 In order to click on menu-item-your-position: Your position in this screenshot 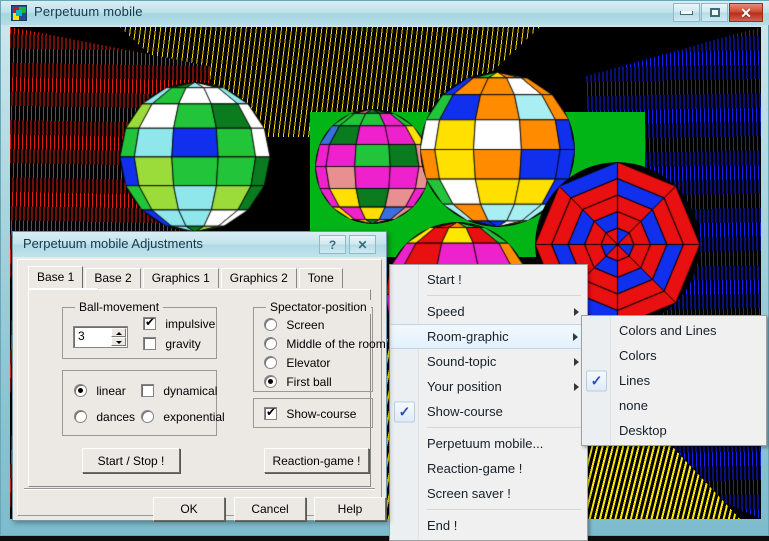, I will do `click(488, 386)`.